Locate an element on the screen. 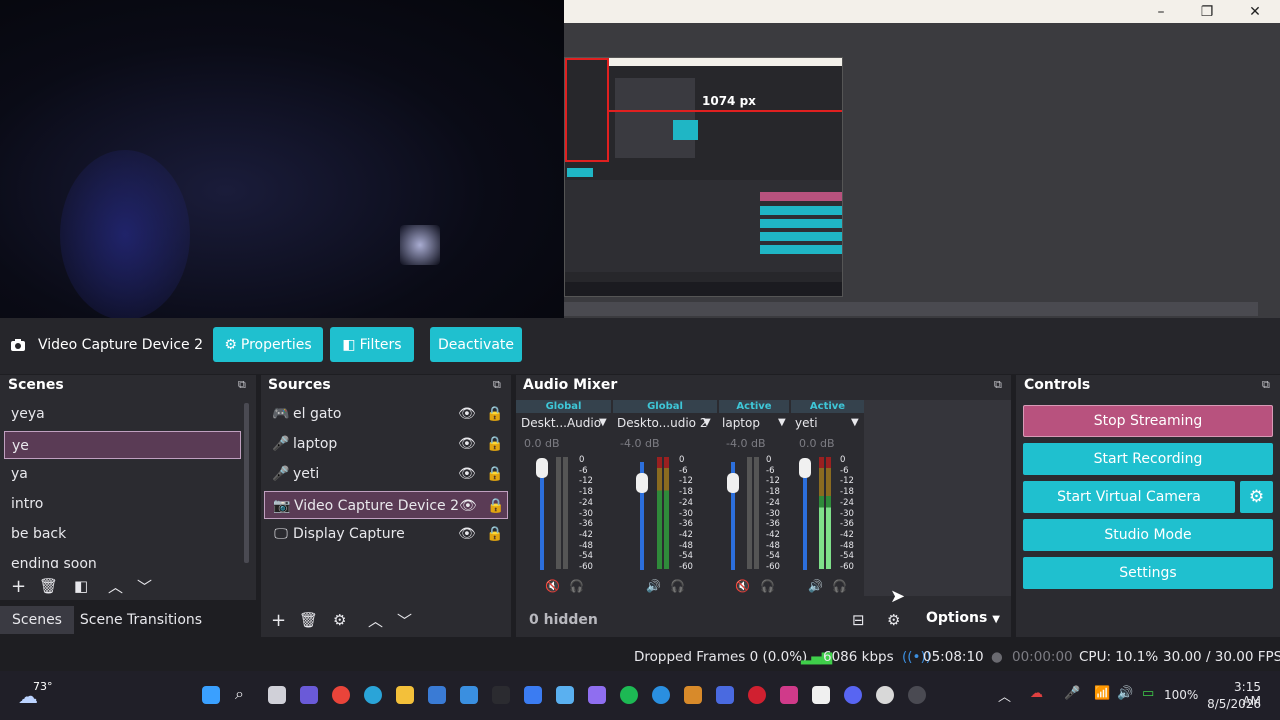 Image resolution: width=1280 pixels, height=720 pixels. virtual-camera-settings-icon: ⚙ is located at coordinates (1256, 497).